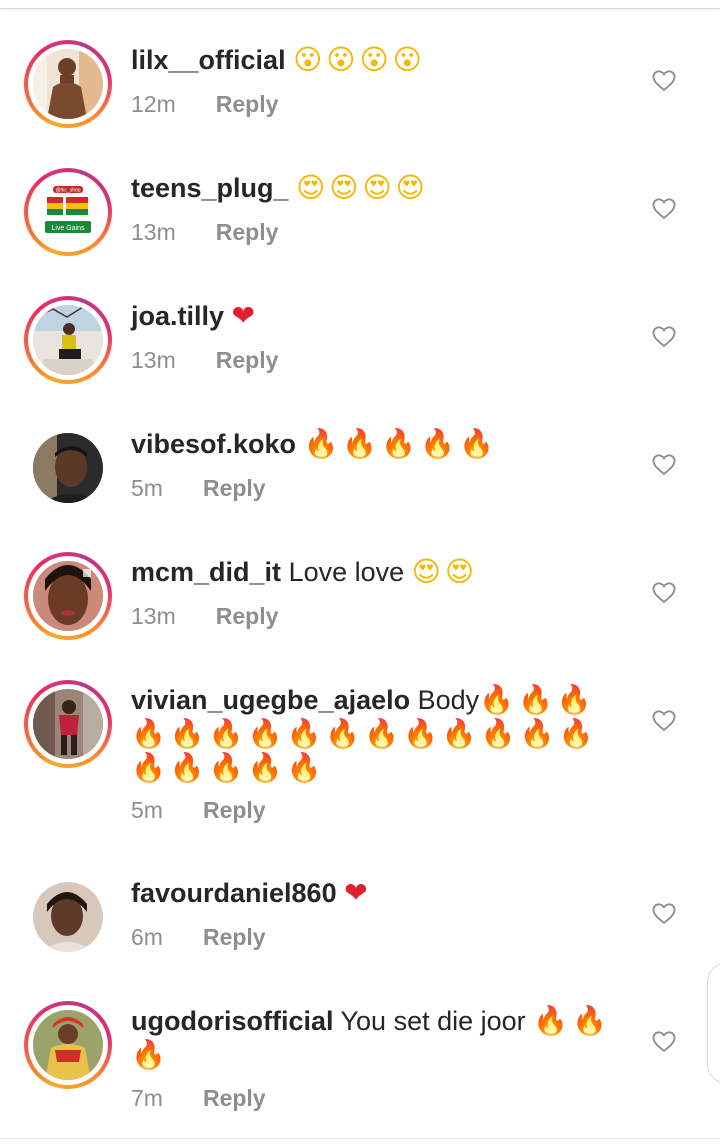  What do you see at coordinates (234, 893) in the screenshot?
I see `comment-username: favourdaniel860` at bounding box center [234, 893].